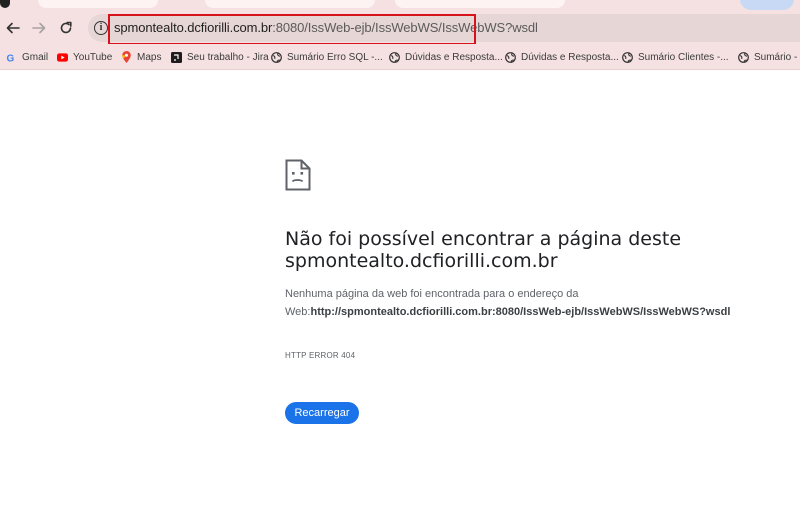 The height and width of the screenshot is (522, 800). Describe the element at coordinates (35, 57) in the screenshot. I see `bookmark-label: Gmail` at that location.